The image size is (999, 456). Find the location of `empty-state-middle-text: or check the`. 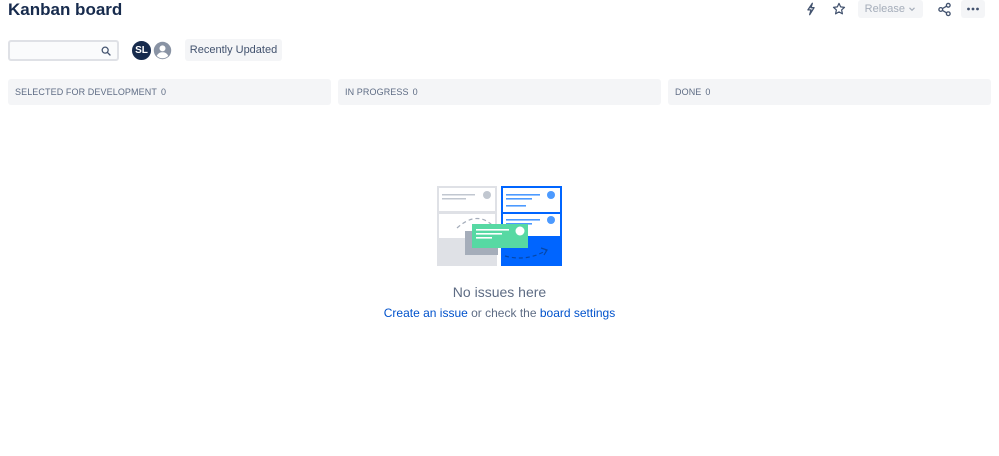

empty-state-middle-text: or check the is located at coordinates (503, 313).